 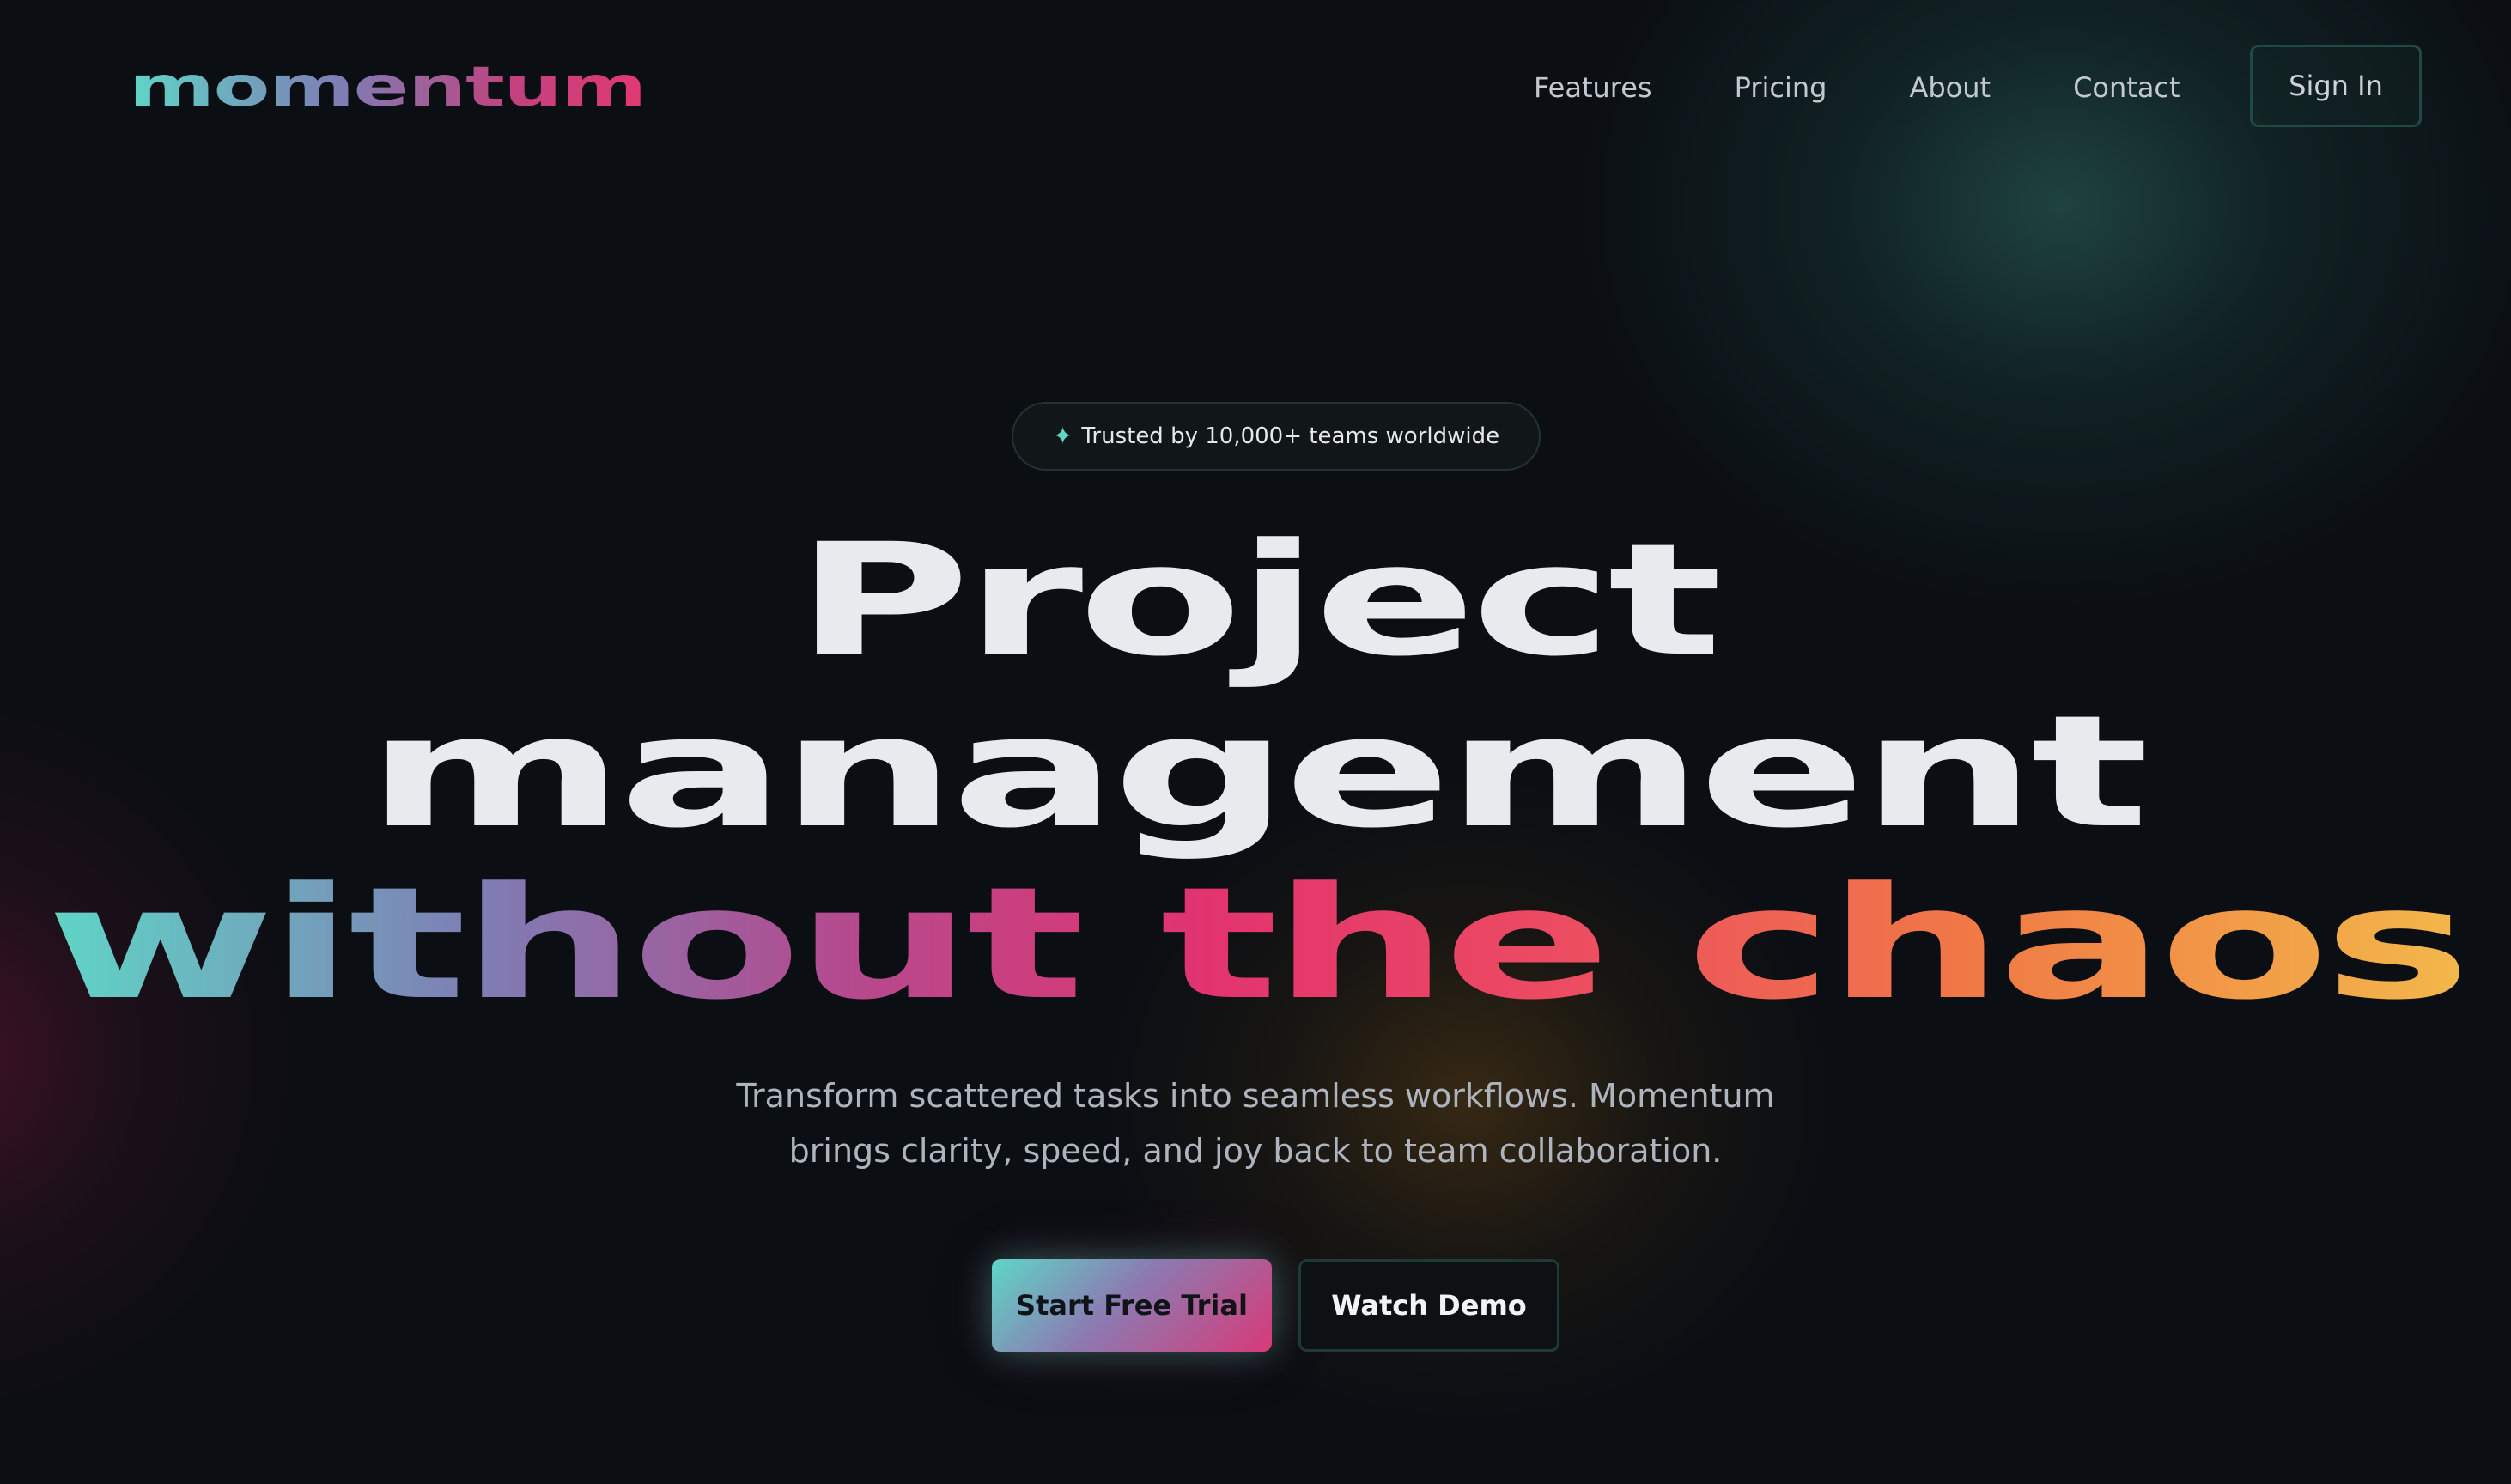 I want to click on headline-line-2-text: management, so click(x=1258, y=772).